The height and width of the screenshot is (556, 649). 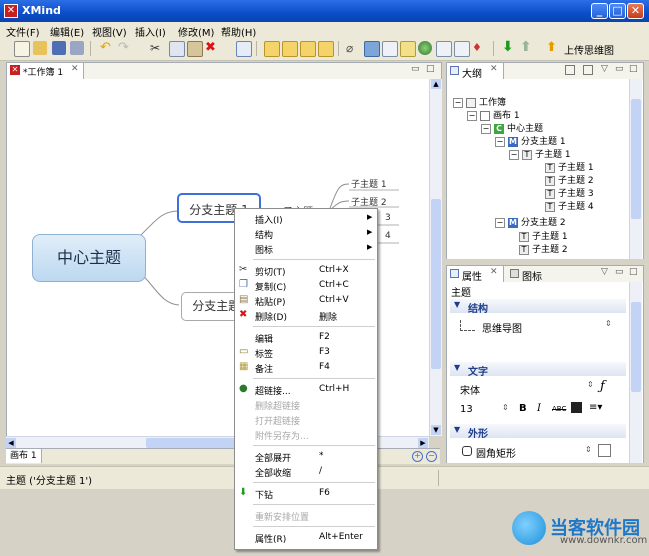 I want to click on cut-icon: ✂, so click(x=157, y=48).